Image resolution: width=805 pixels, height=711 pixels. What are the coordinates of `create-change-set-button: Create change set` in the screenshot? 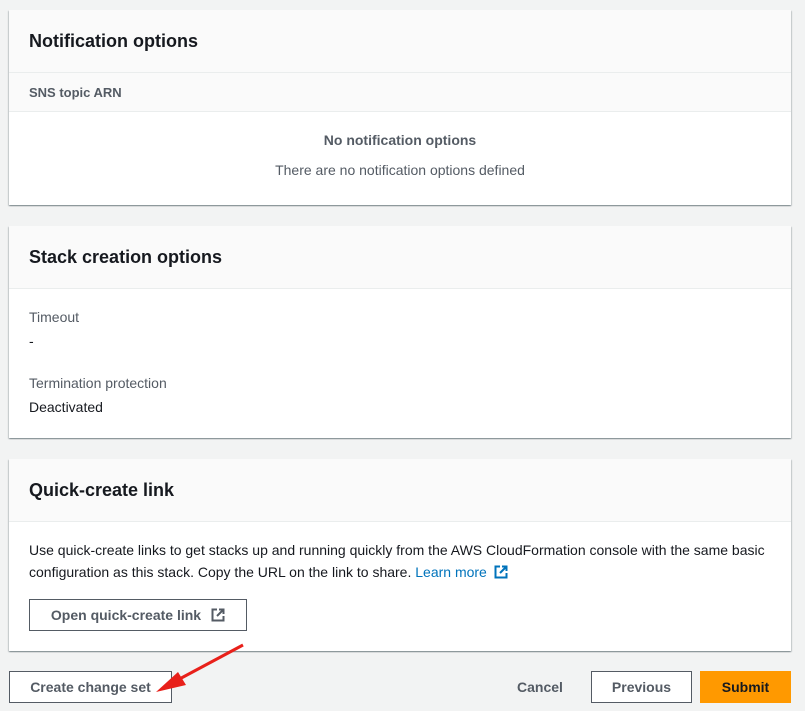 It's located at (90, 687).